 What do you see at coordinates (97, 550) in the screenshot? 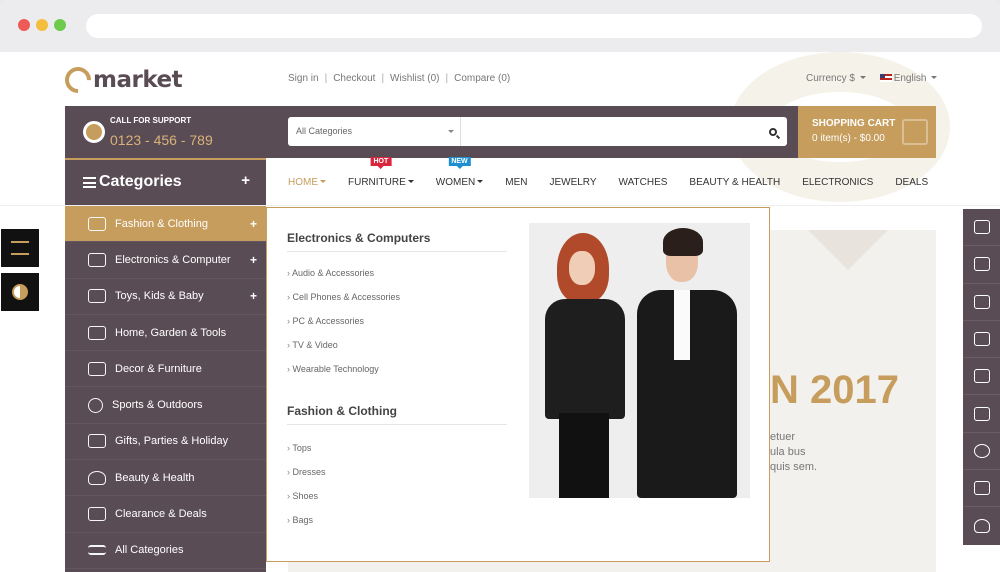
I see `list-icon` at bounding box center [97, 550].